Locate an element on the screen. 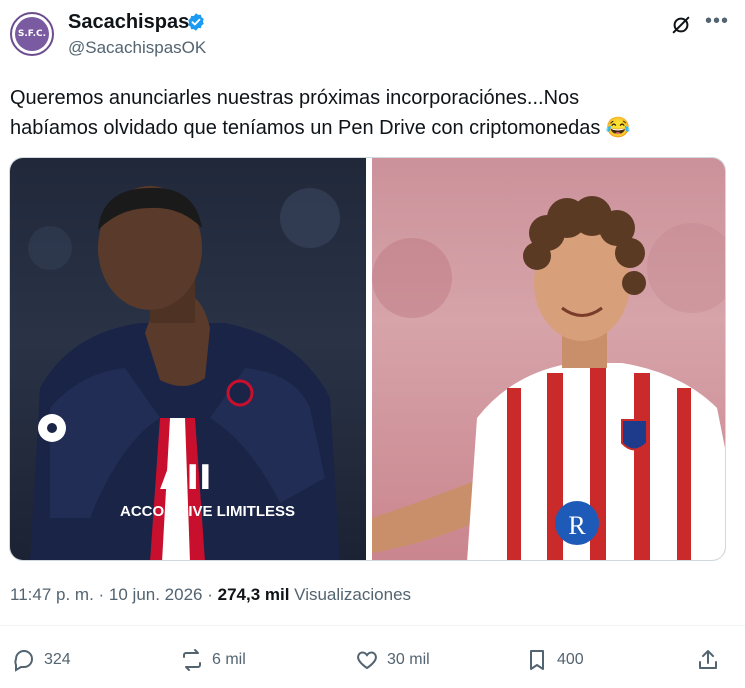 The height and width of the screenshot is (688, 745). avatar: S.F.C. is located at coordinates (32, 34).